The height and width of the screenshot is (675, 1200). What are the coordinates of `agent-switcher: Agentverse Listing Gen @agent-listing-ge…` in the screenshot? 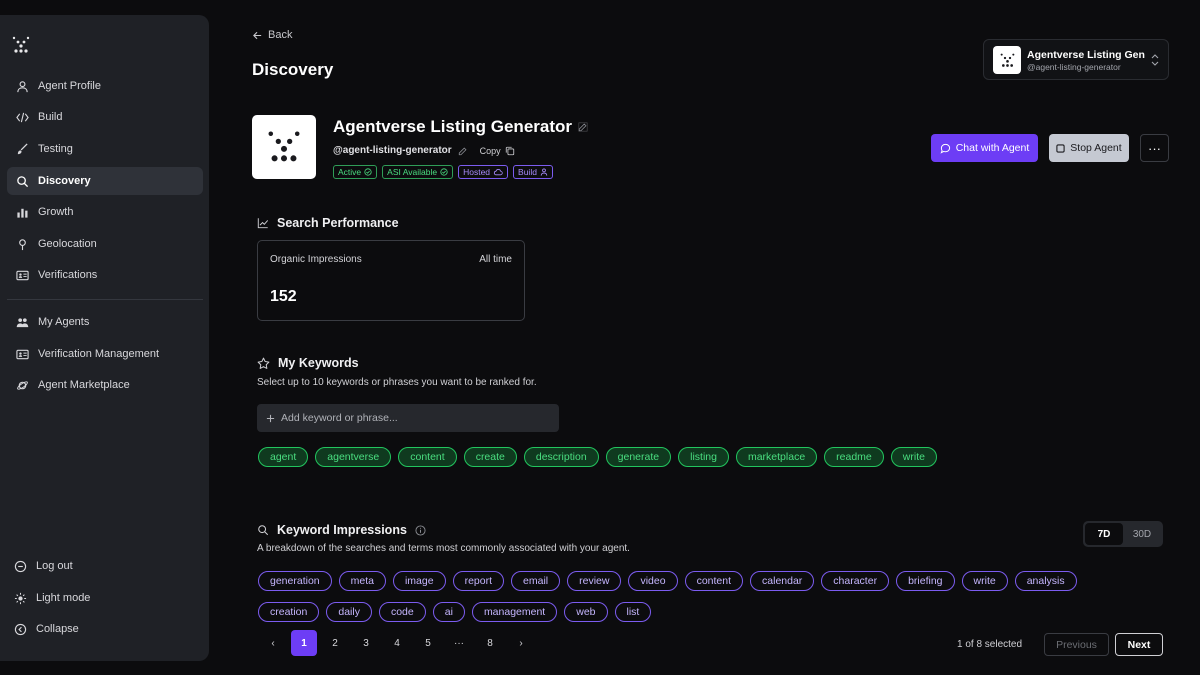 It's located at (1076, 59).